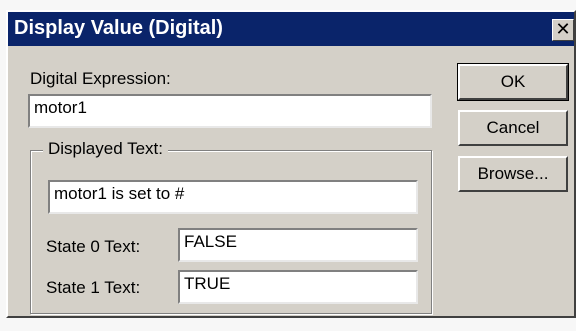 The width and height of the screenshot is (576, 331). What do you see at coordinates (513, 82) in the screenshot?
I see `ok-button: OK` at bounding box center [513, 82].